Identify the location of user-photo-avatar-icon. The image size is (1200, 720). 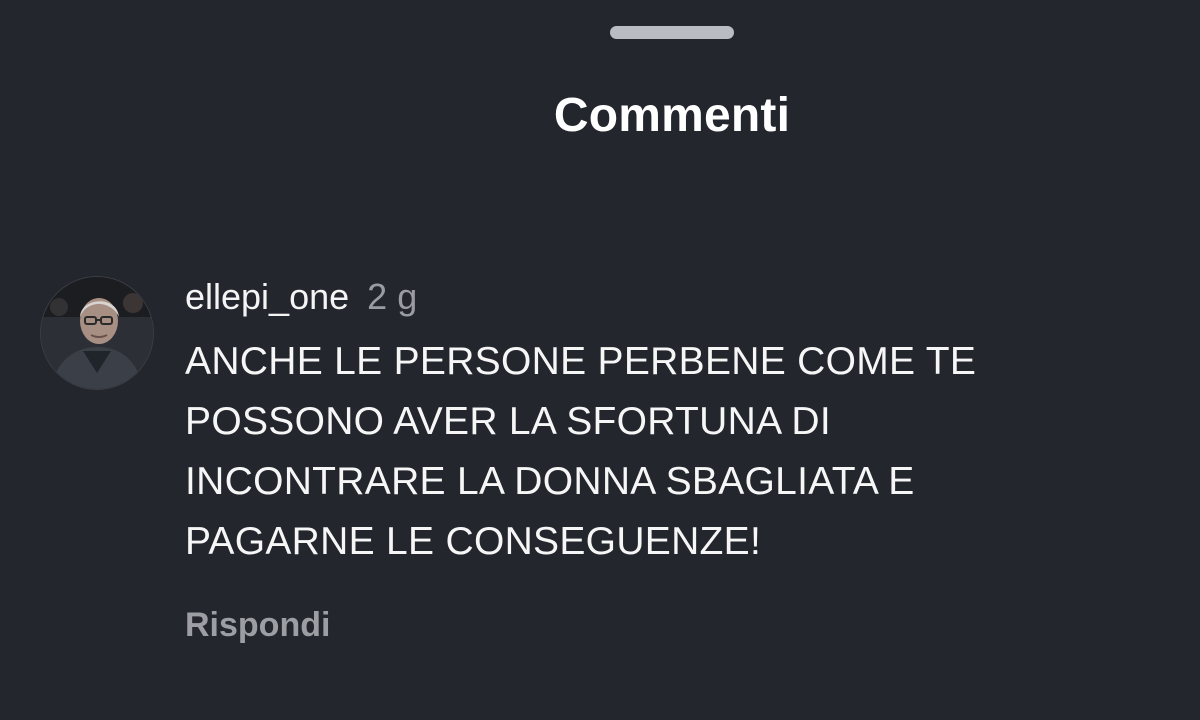
(97, 333).